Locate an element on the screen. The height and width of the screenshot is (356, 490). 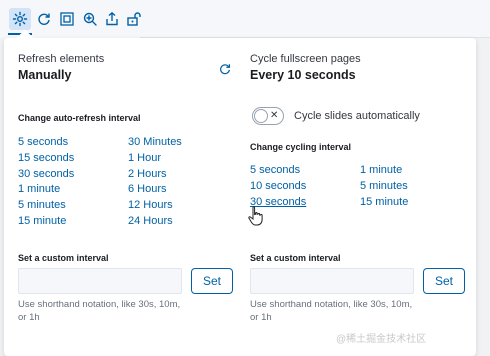
zoom-in-icon is located at coordinates (90, 19).